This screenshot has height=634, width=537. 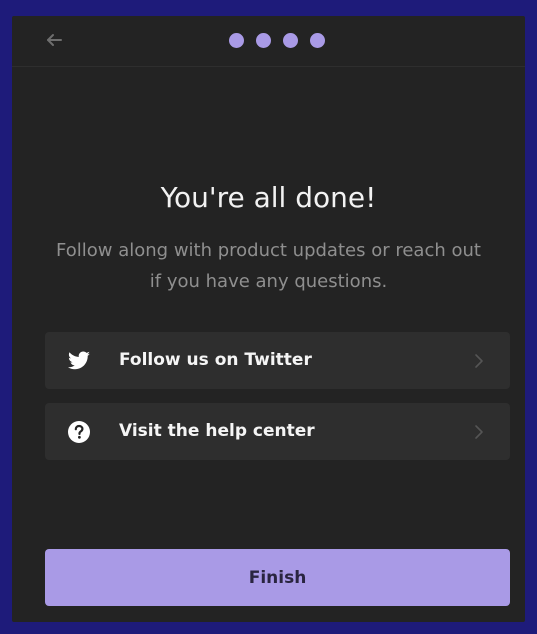 I want to click on help-center-button: Visit the help center, so click(x=277, y=431).